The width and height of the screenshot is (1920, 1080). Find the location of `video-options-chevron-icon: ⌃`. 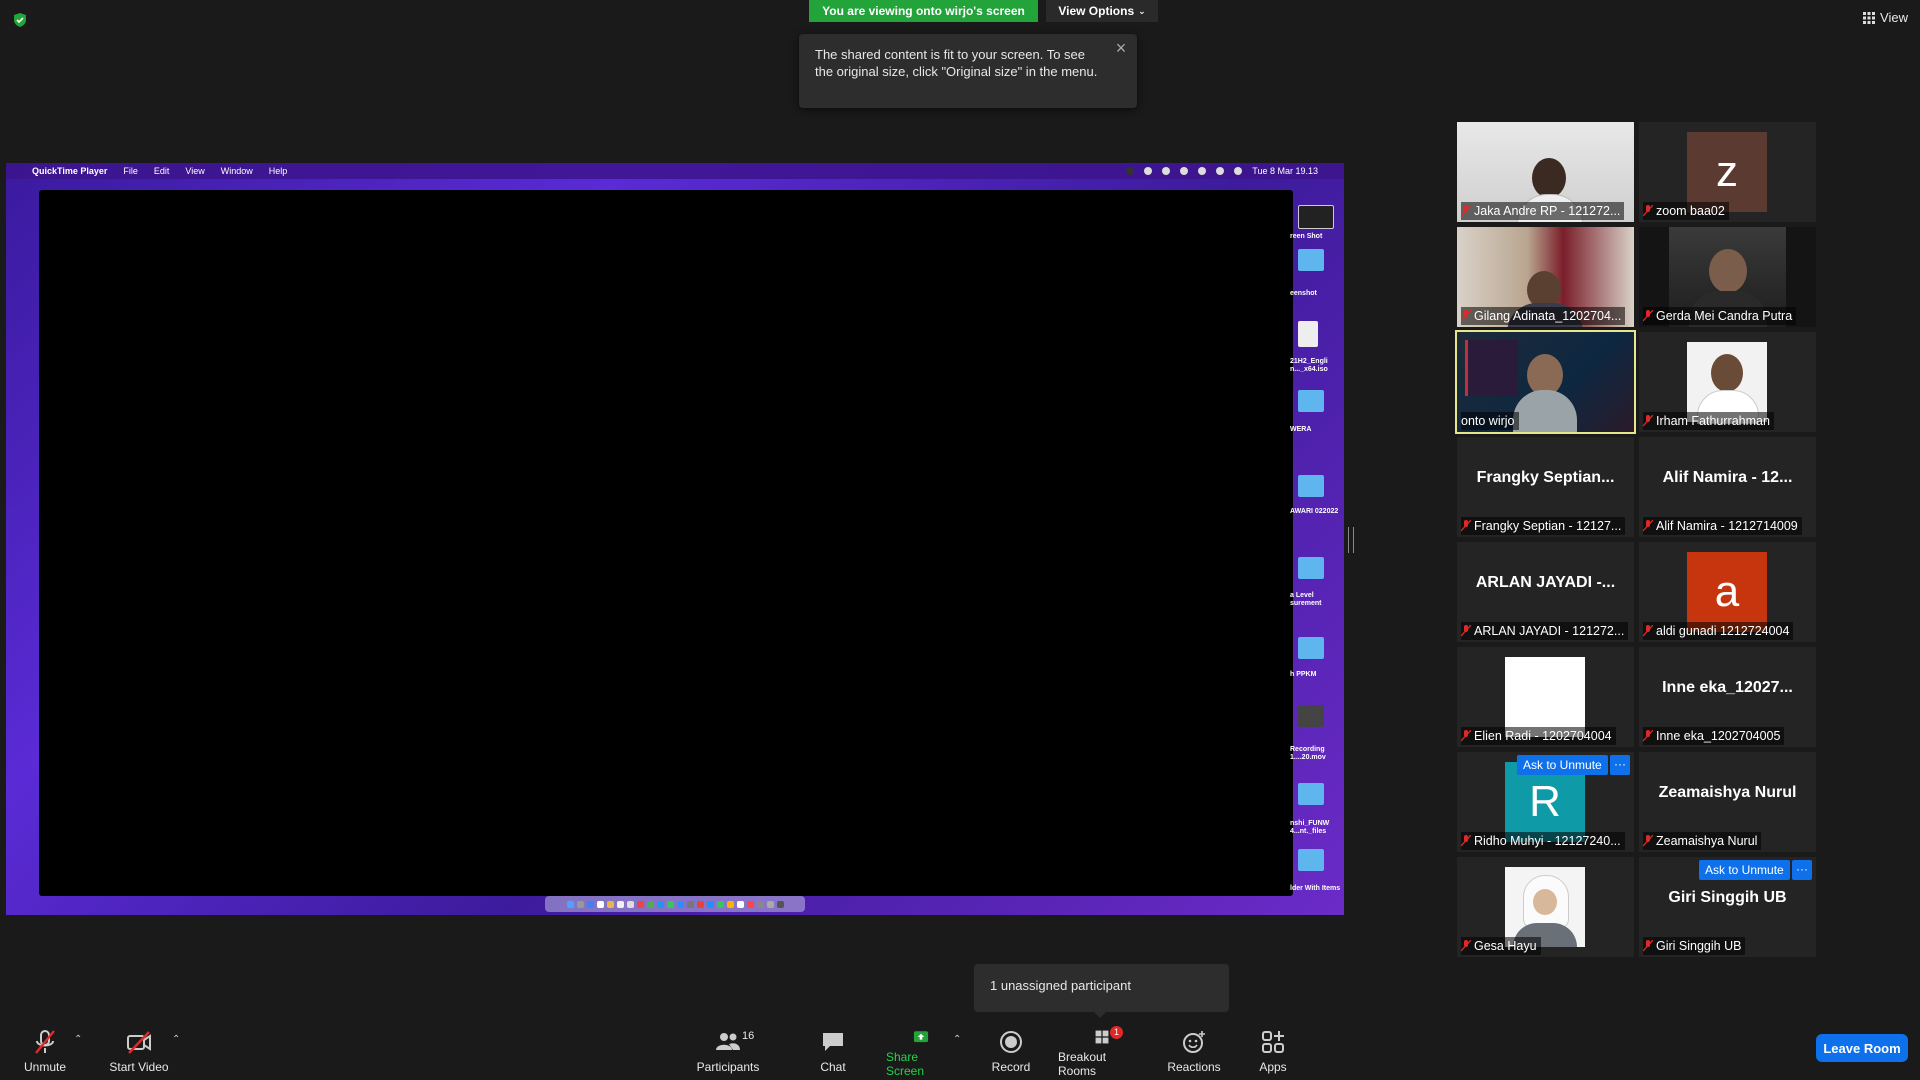

video-options-chevron-icon: ⌃ is located at coordinates (176, 1039).